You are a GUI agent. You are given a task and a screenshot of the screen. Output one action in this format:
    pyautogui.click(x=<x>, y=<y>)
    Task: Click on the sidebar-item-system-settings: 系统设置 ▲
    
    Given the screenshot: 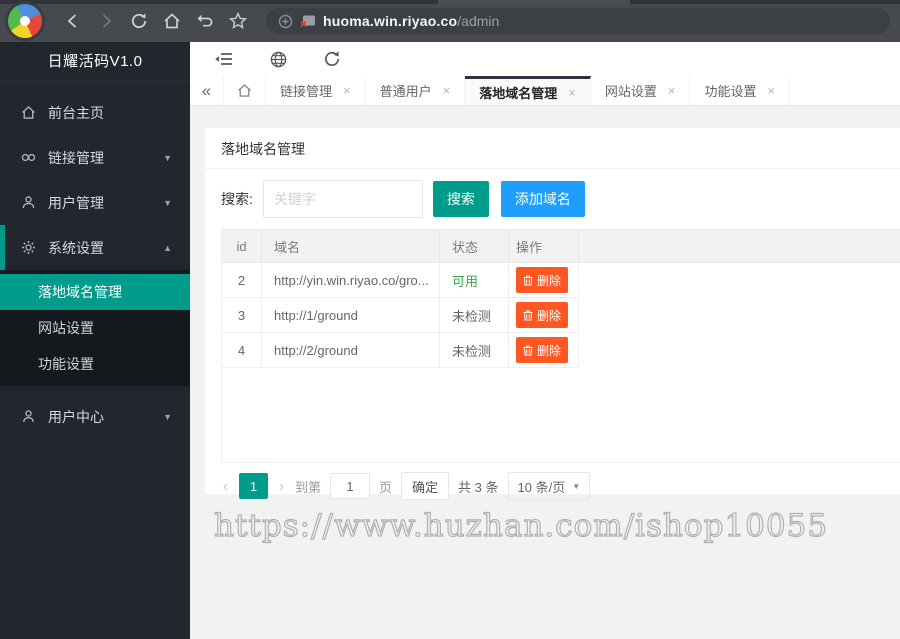 What is the action you would take?
    pyautogui.click(x=95, y=247)
    